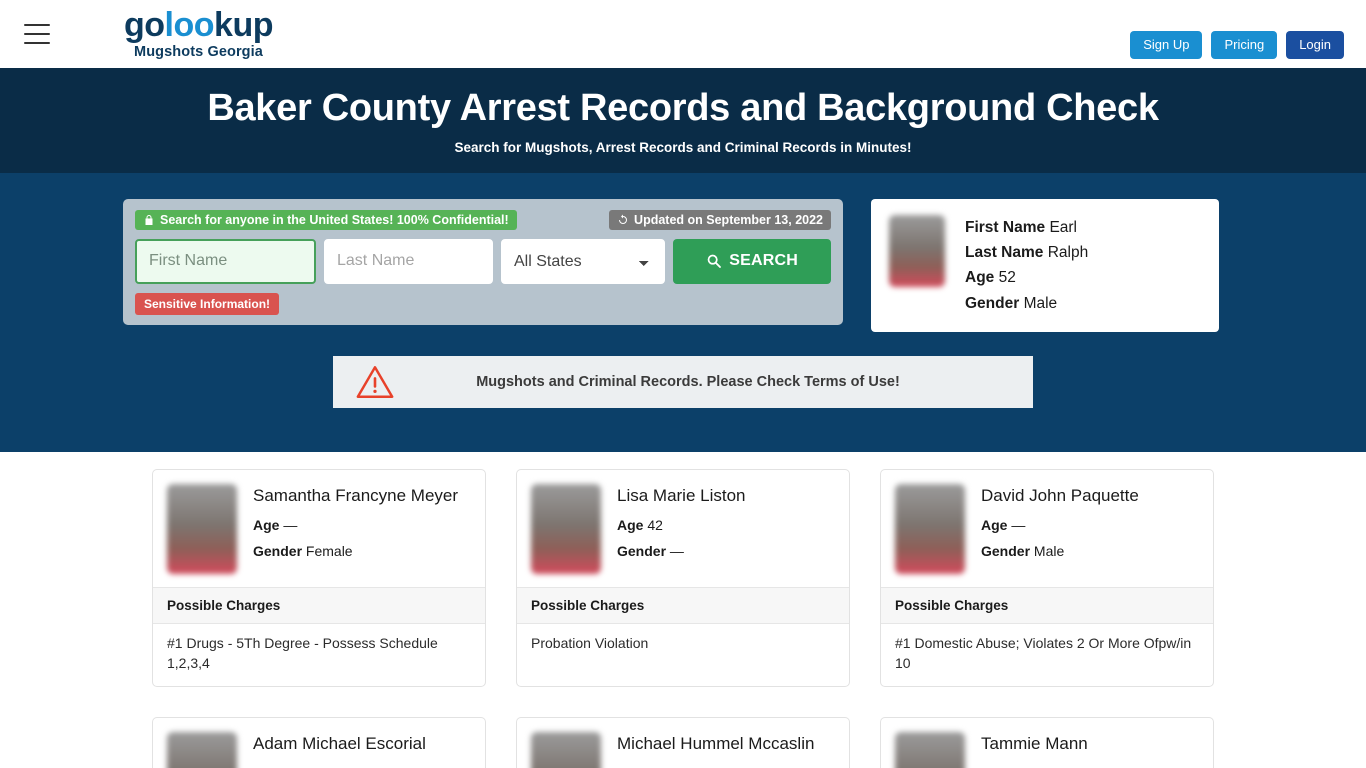  What do you see at coordinates (714, 261) in the screenshot?
I see `magnifier-icon` at bounding box center [714, 261].